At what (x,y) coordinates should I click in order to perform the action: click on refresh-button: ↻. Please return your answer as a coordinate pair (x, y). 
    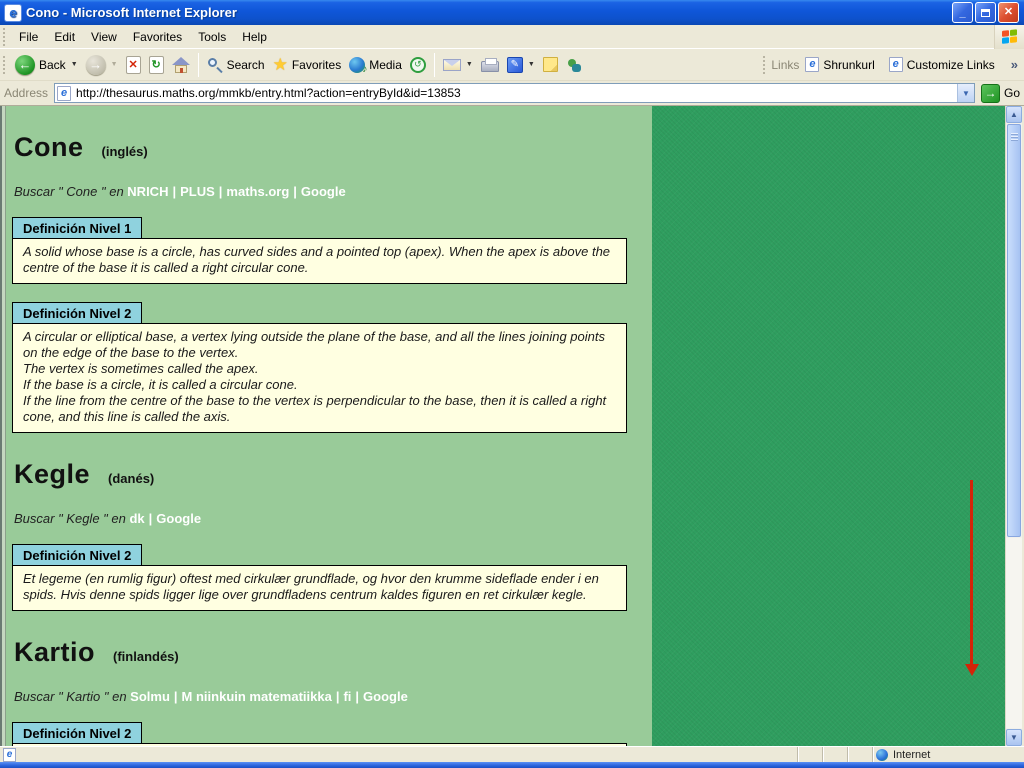
    Looking at the image, I should click on (156, 65).